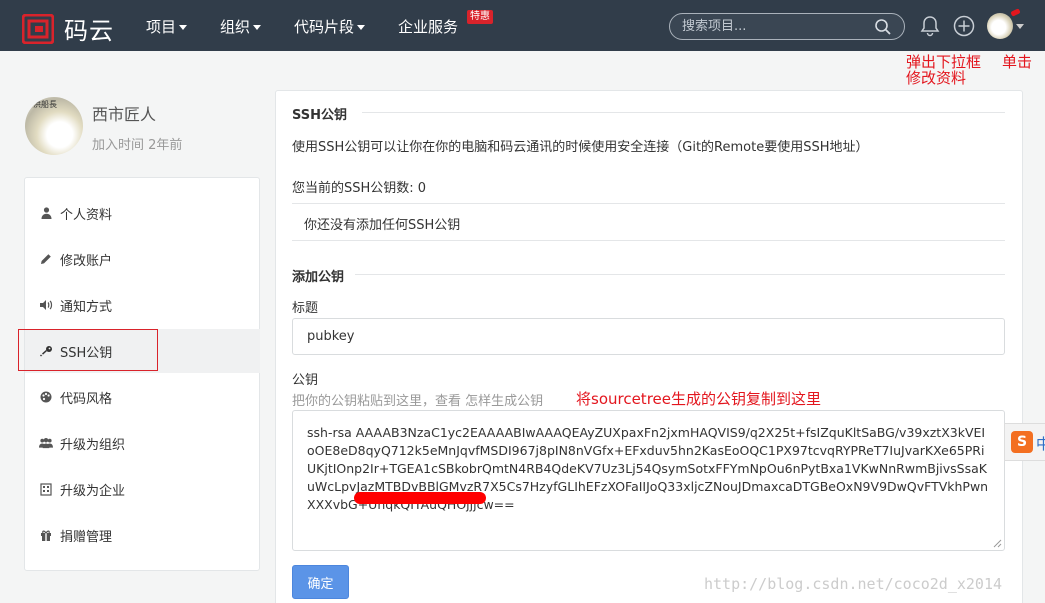  I want to click on annotation-paste-note: 将sourcetree生成的公钥复制到这里, so click(698, 399).